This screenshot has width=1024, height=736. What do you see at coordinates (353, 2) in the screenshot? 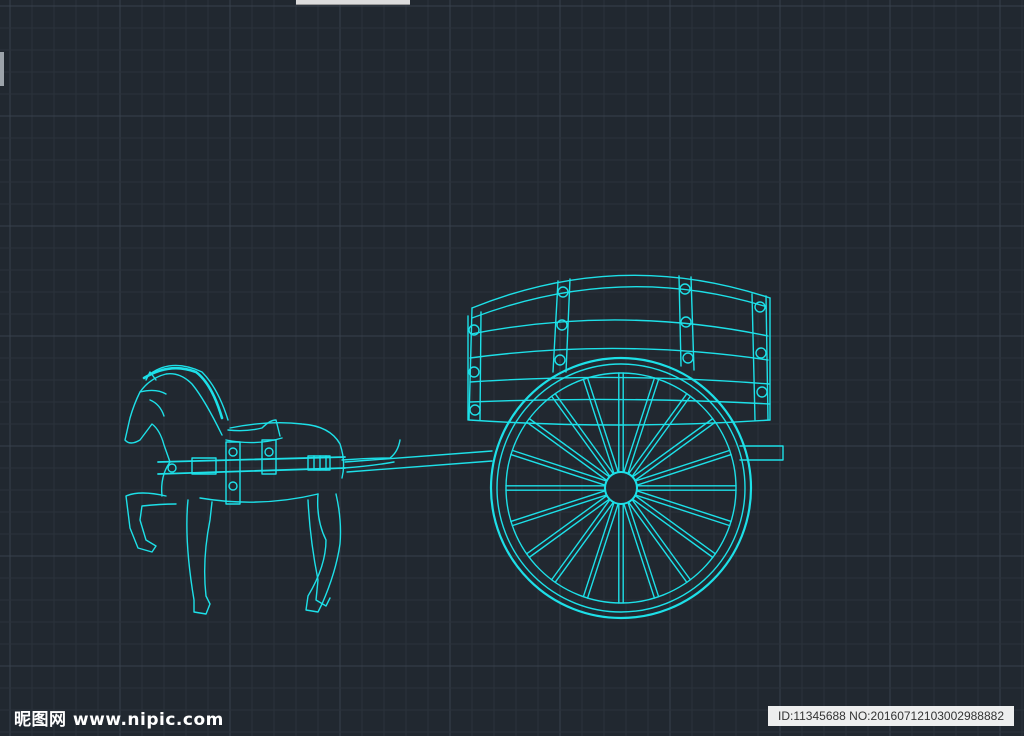
I see `window-top-bar` at bounding box center [353, 2].